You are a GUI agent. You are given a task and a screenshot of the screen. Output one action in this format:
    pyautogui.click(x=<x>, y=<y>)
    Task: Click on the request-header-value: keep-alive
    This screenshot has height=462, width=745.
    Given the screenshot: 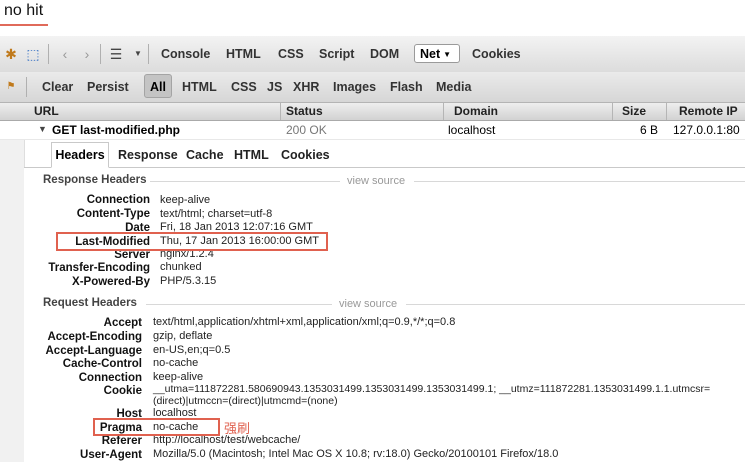 What is the action you would take?
    pyautogui.click(x=178, y=377)
    